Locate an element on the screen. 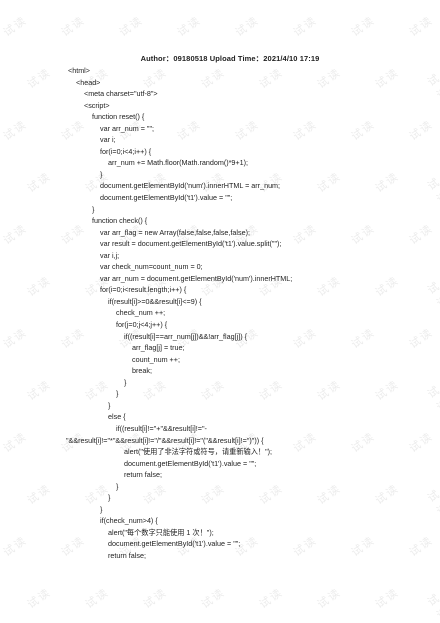 This screenshot has width=440, height=623. code-line: count_num ++; is located at coordinates (156, 359).